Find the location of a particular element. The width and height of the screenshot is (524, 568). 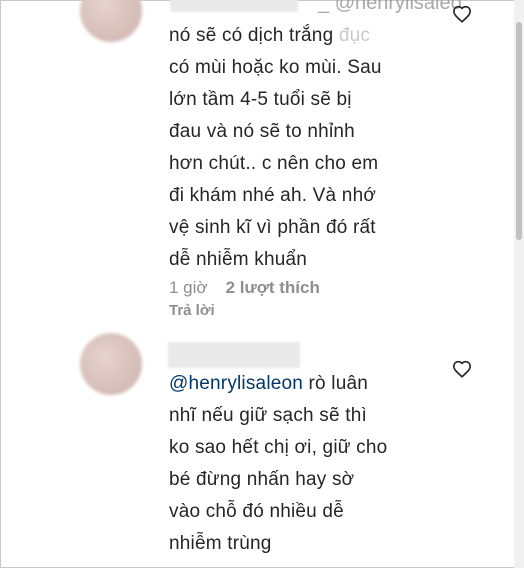

reply-button: Trả lời is located at coordinates (192, 310).